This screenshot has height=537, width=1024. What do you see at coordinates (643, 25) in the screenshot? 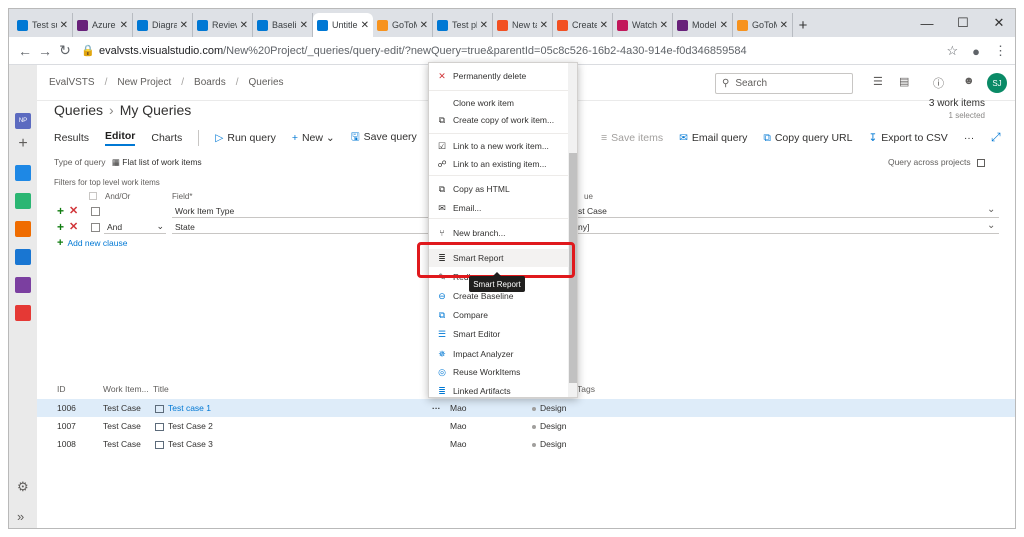
I see `browser-tab: Watch ✕` at bounding box center [643, 25].